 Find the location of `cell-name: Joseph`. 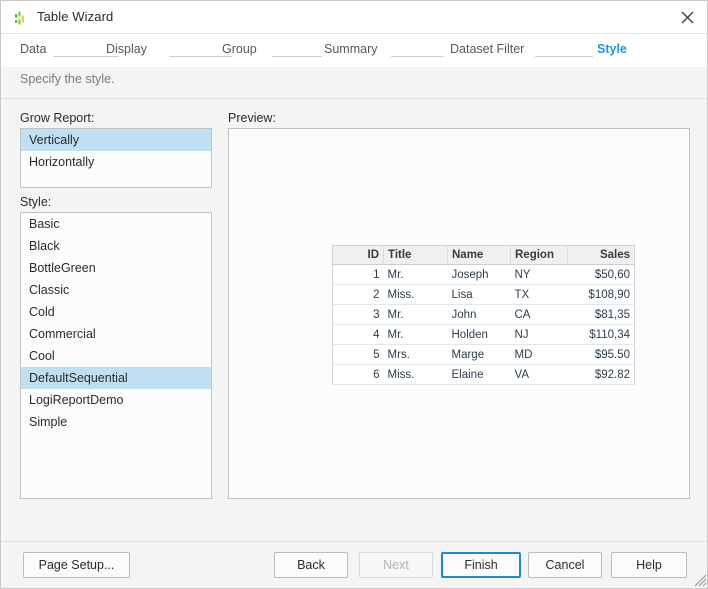

cell-name: Joseph is located at coordinates (479, 274).